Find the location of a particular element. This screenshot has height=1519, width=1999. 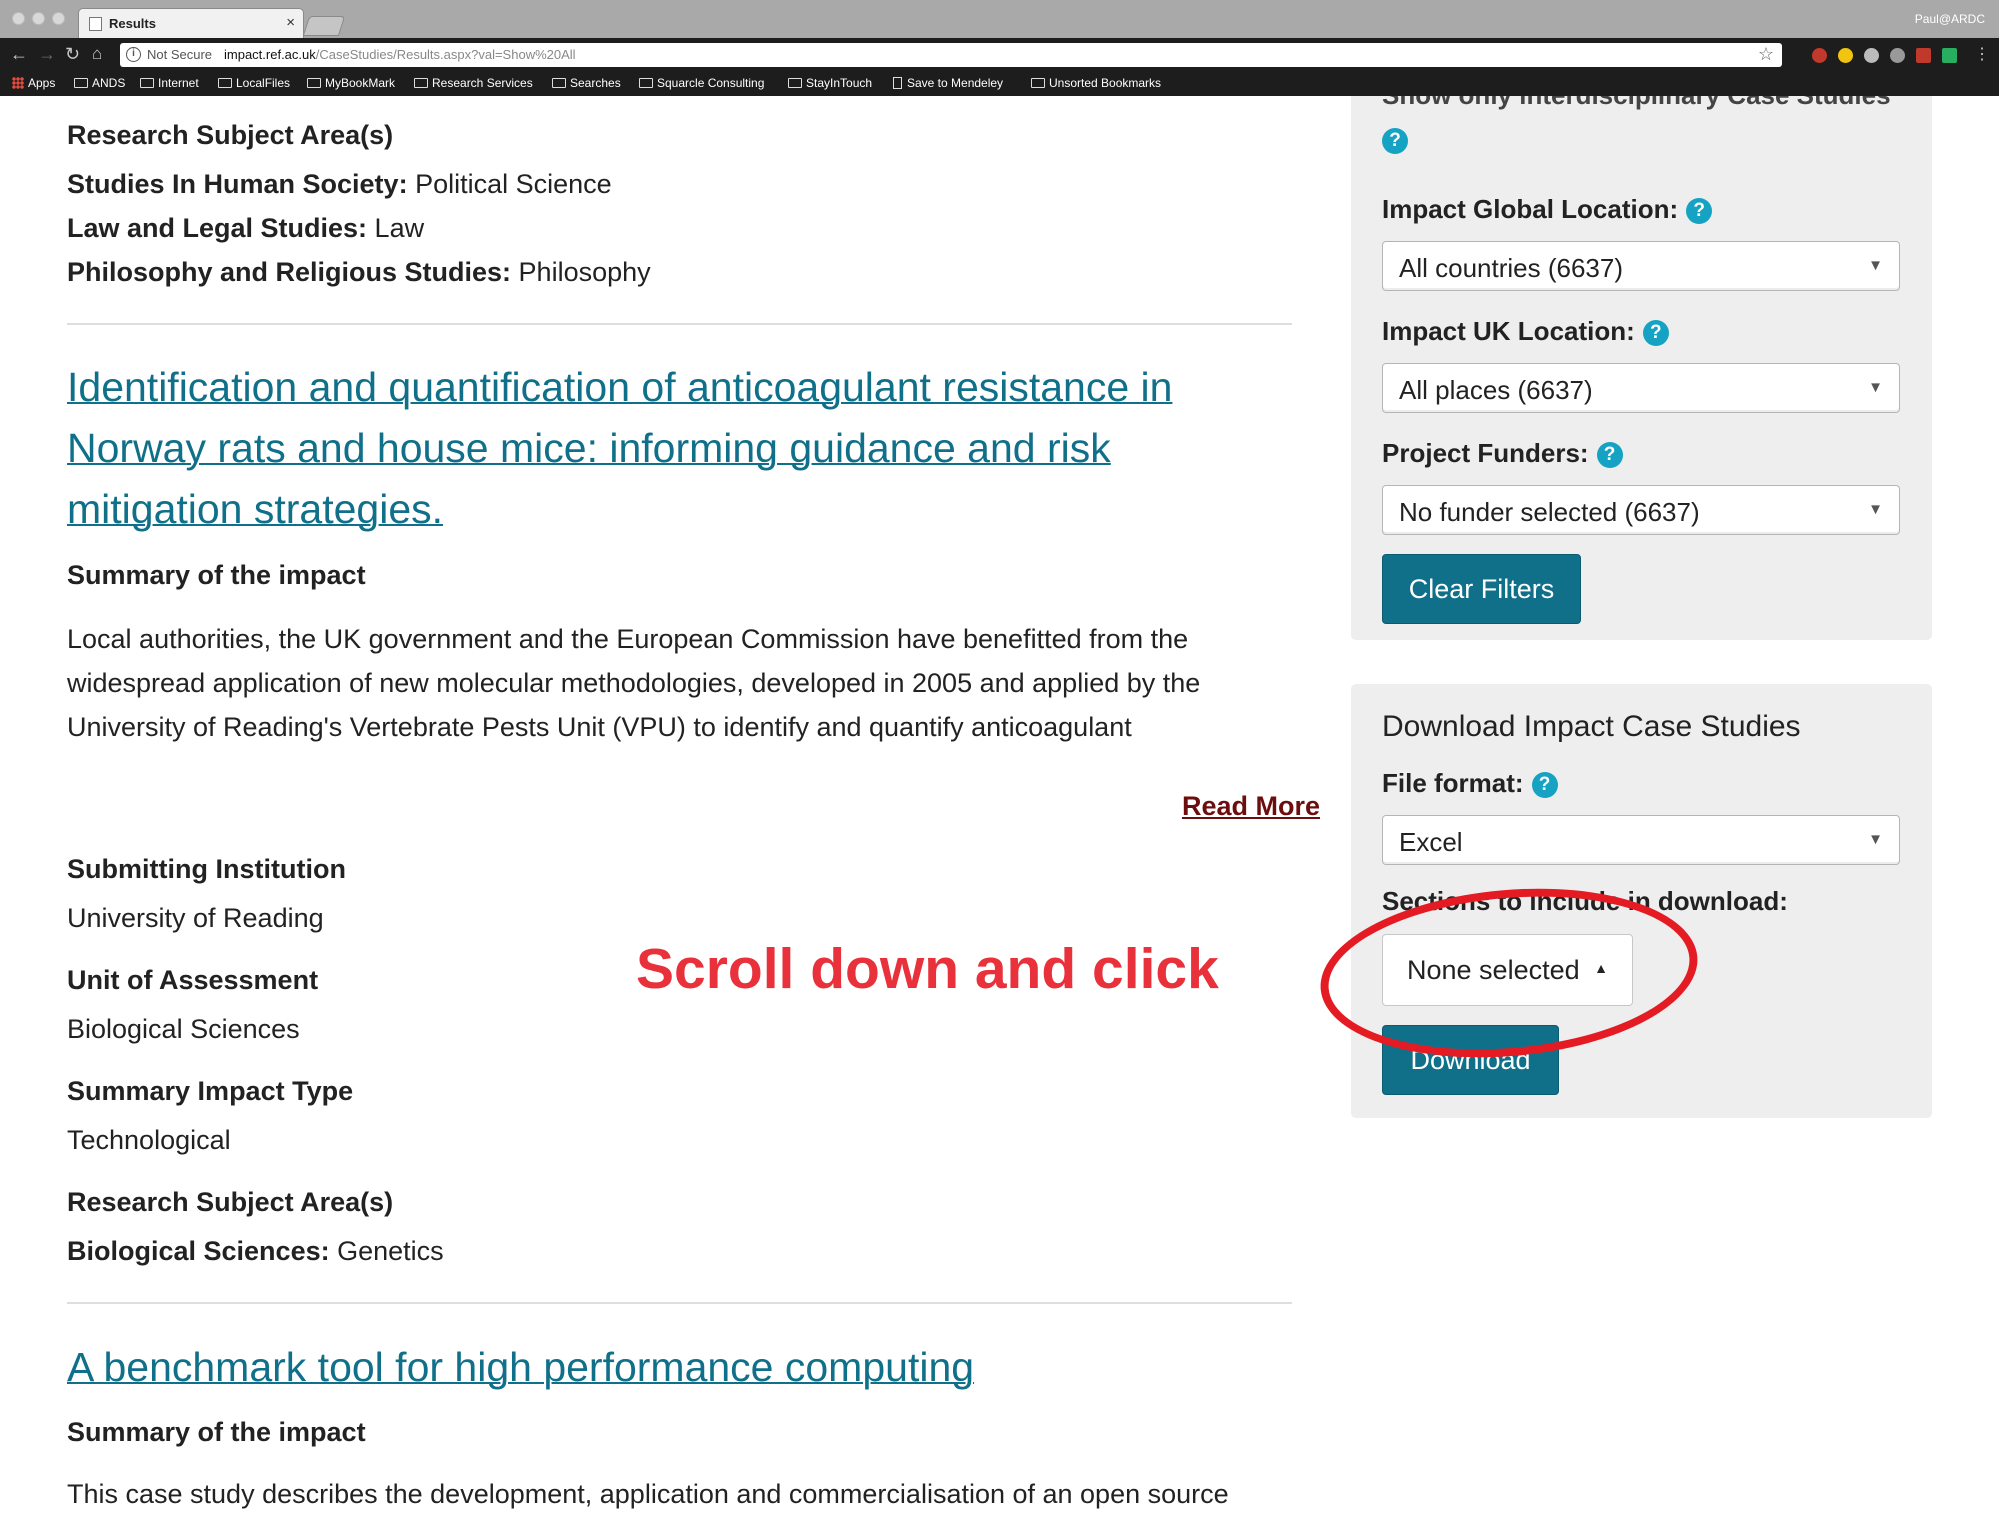

close-window-icon is located at coordinates (18, 18).